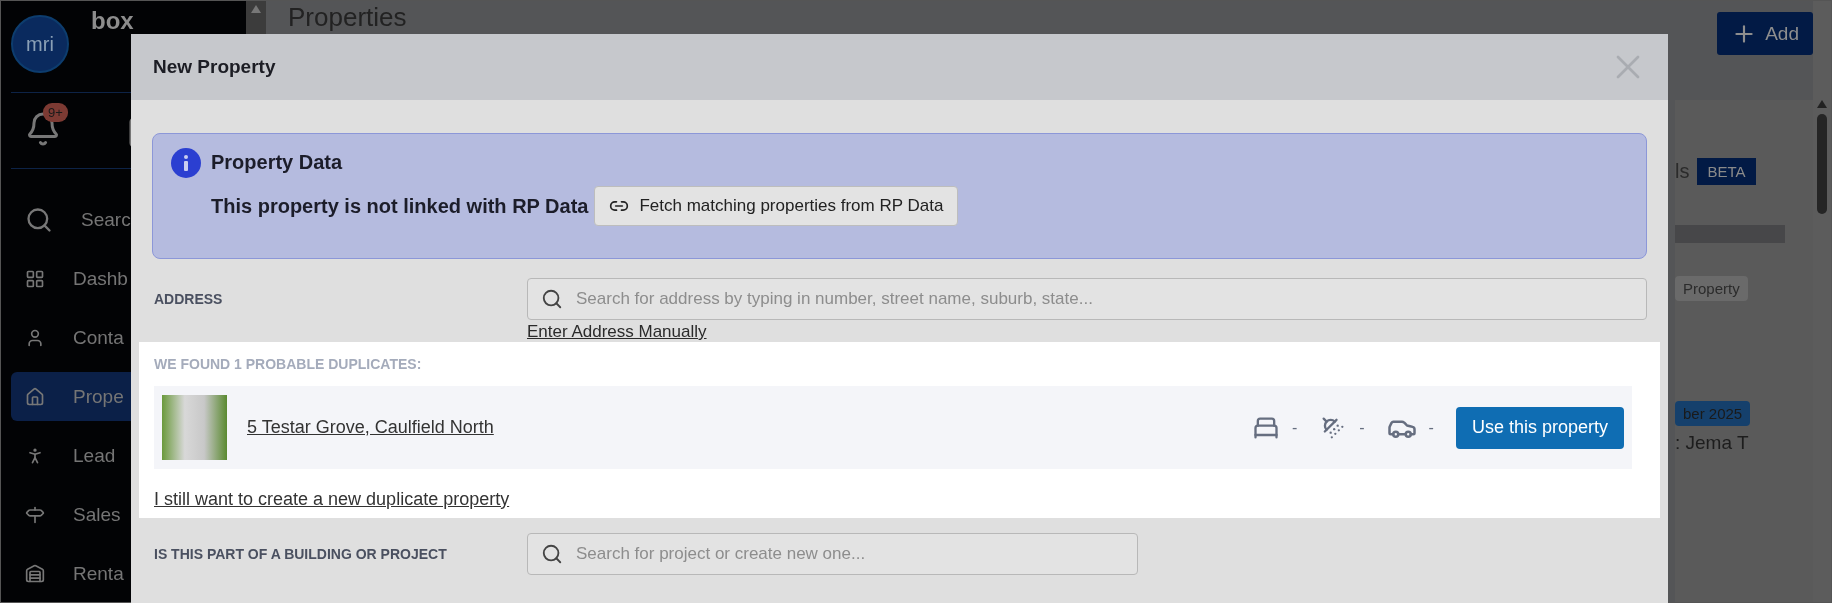 The height and width of the screenshot is (603, 1832). What do you see at coordinates (288, 364) in the screenshot?
I see `duplicates-heading: WE FOUND 1 PROBABLE DUPLICATES:` at bounding box center [288, 364].